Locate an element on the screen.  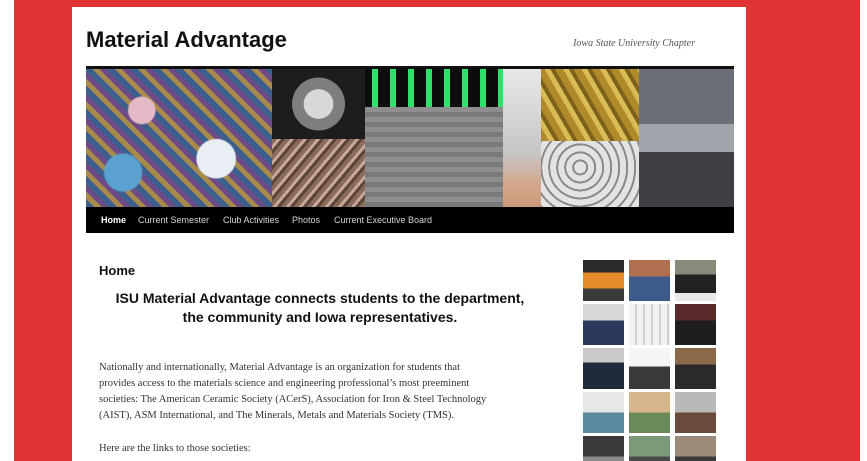
site-tagline: Iowa State University Chapter is located at coordinates (634, 43).